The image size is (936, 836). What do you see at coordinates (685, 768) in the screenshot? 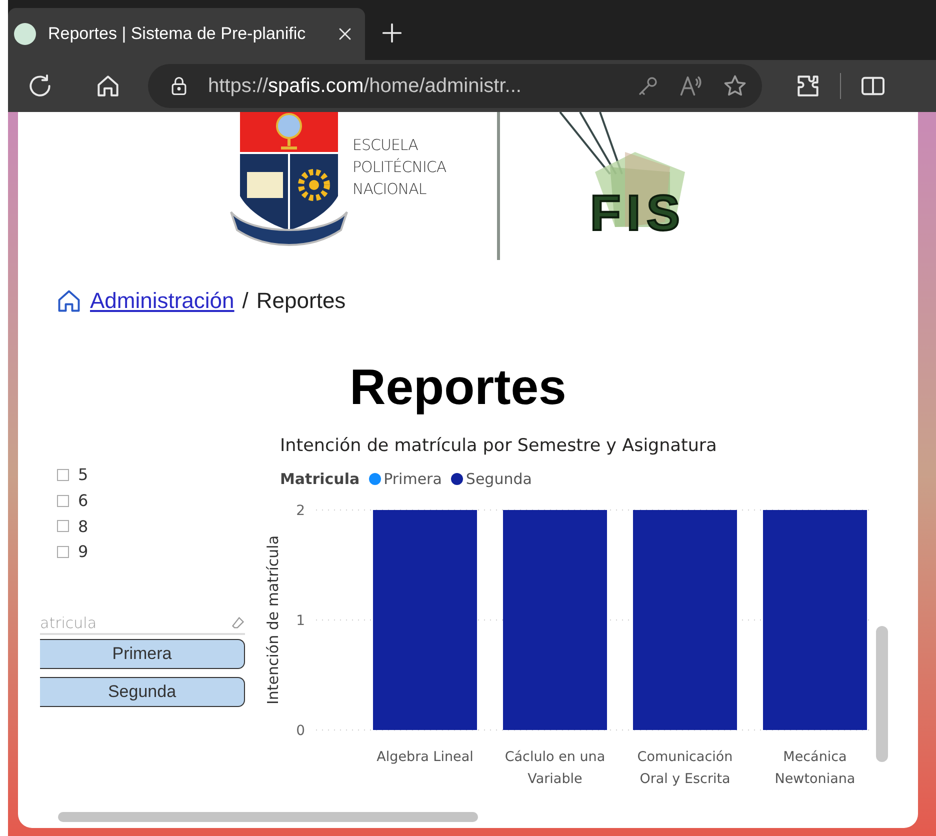
I see `x-category-label: Comunicación Oral y Escrita` at bounding box center [685, 768].